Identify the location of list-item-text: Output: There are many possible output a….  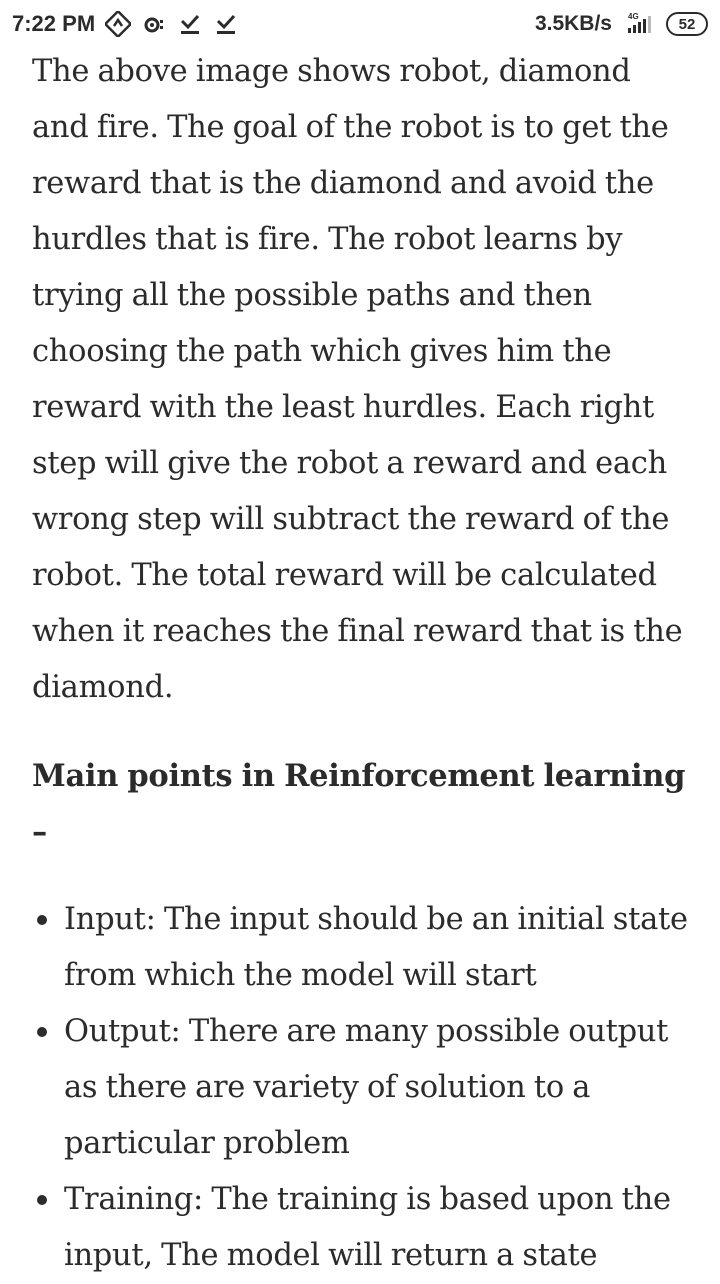
(366, 1087).